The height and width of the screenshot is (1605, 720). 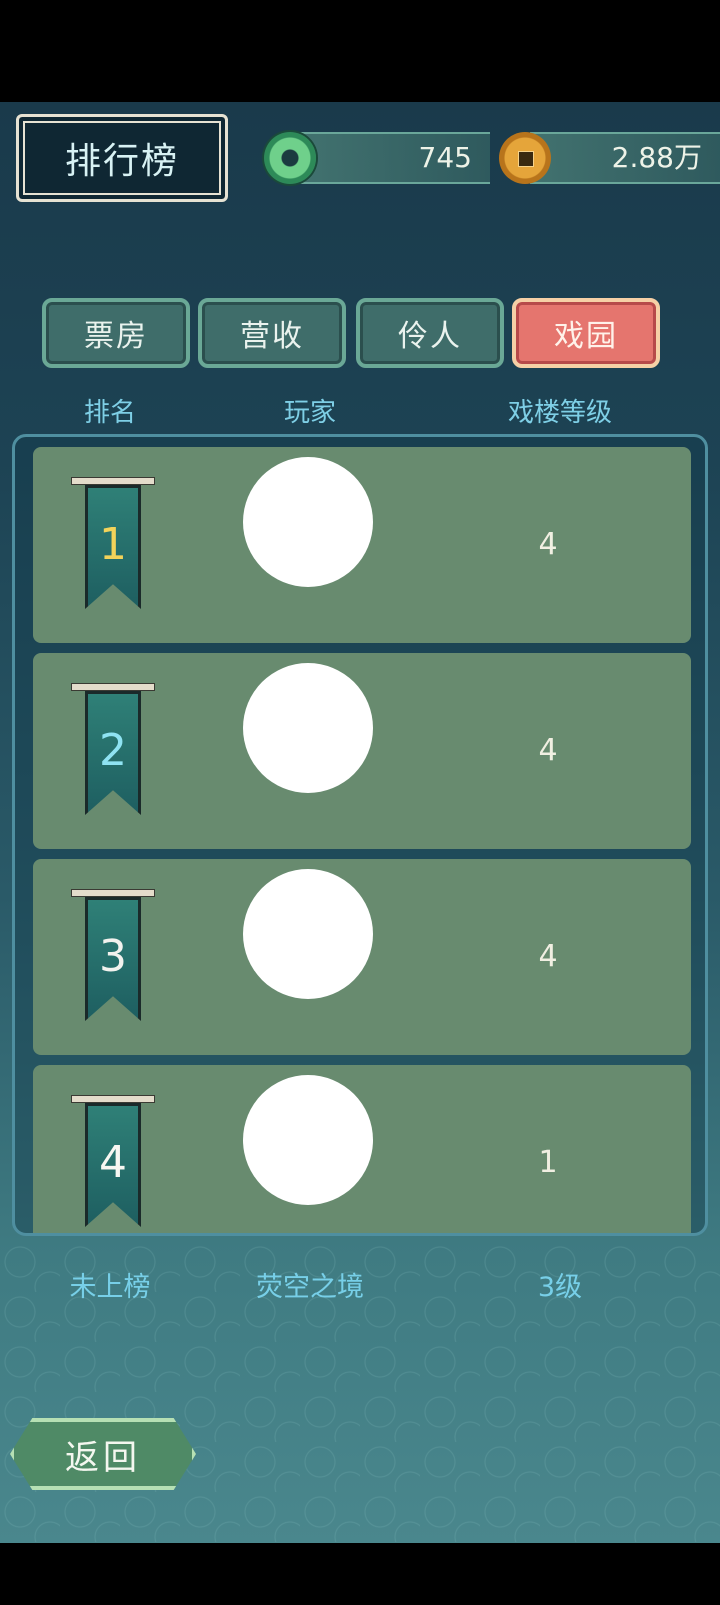 What do you see at coordinates (548, 1162) in the screenshot?
I see `theater-level: 1` at bounding box center [548, 1162].